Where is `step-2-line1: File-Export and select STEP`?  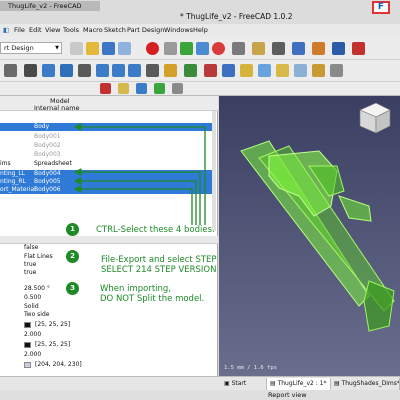
step-2-line1: File-Export and select STEP is located at coordinates (159, 260).